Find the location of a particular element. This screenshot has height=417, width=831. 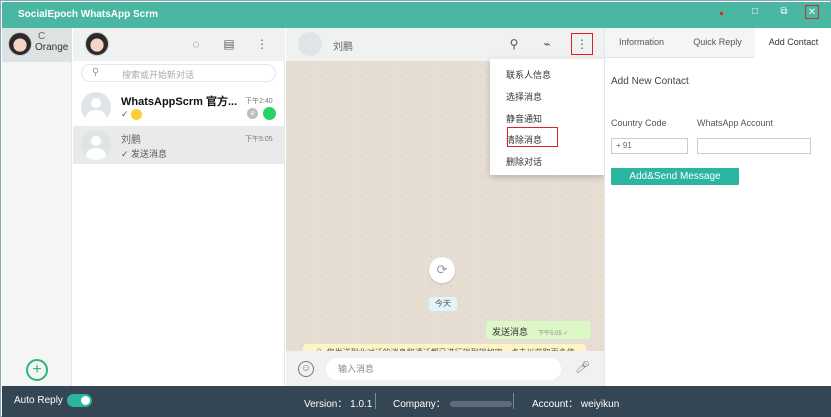

redacted-company is located at coordinates (480, 404).